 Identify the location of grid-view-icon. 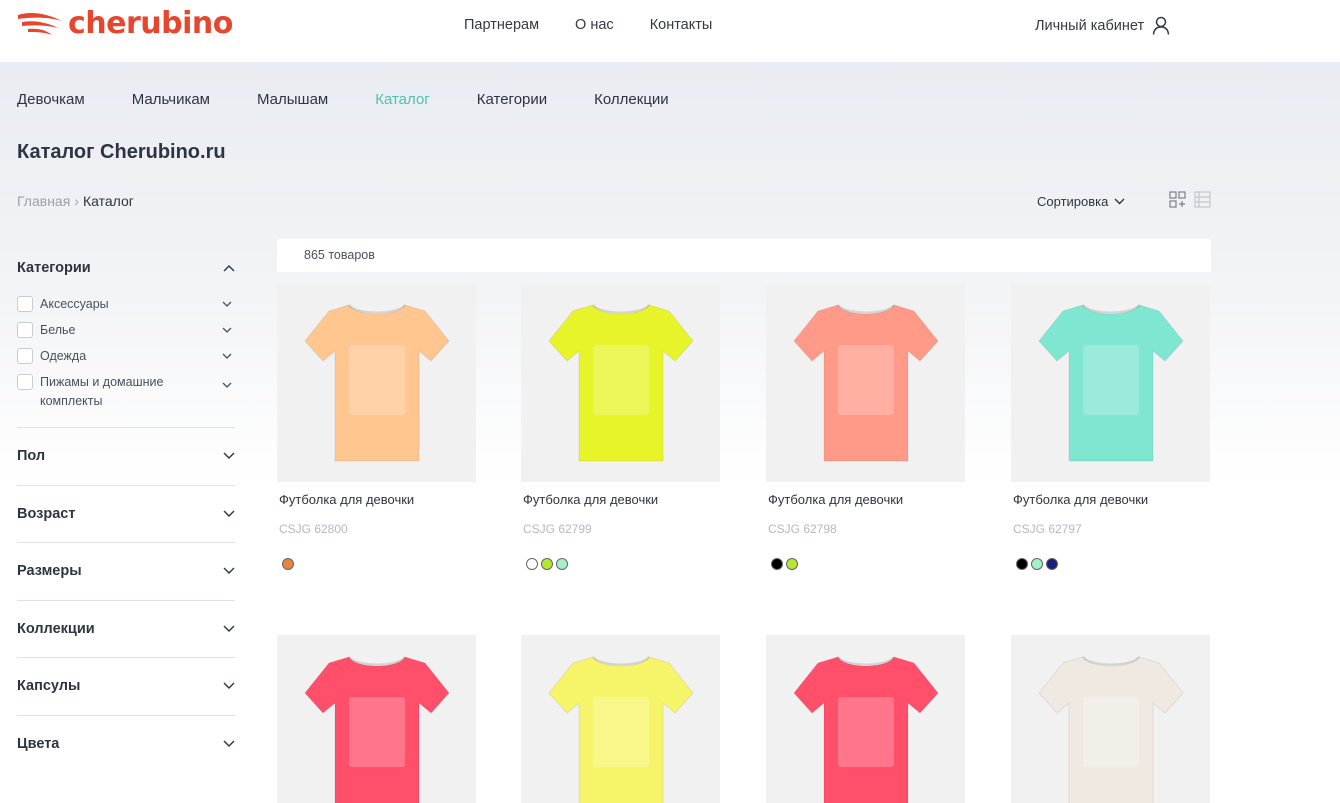
(1177, 199).